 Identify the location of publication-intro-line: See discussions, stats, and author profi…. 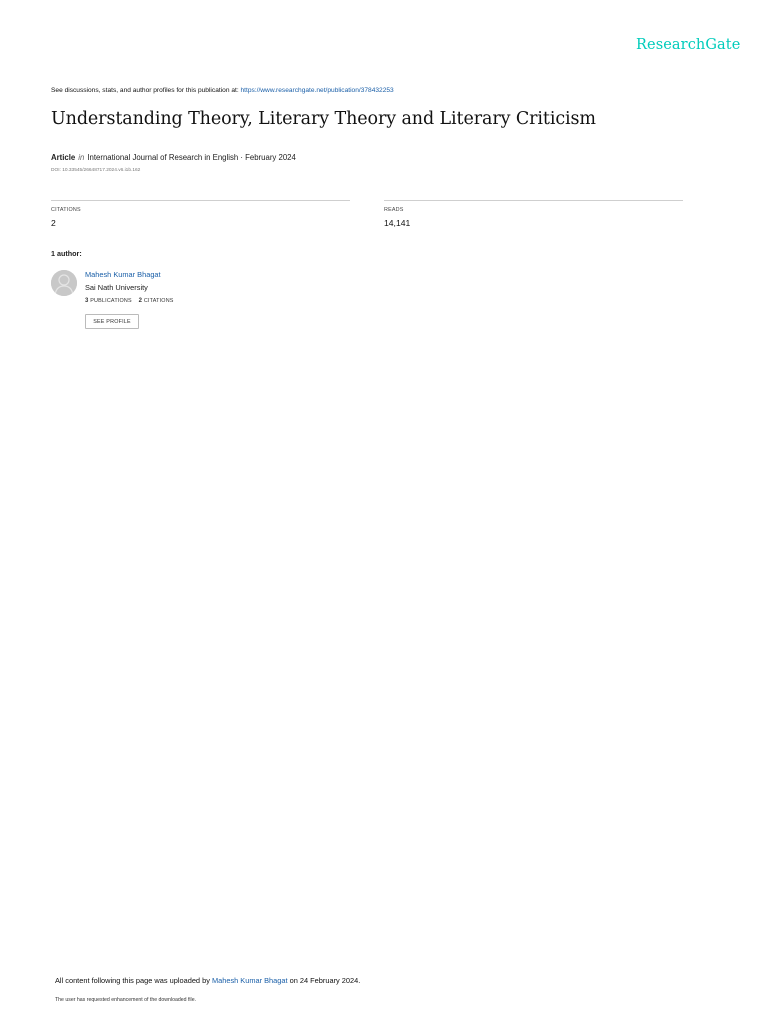
(222, 90).